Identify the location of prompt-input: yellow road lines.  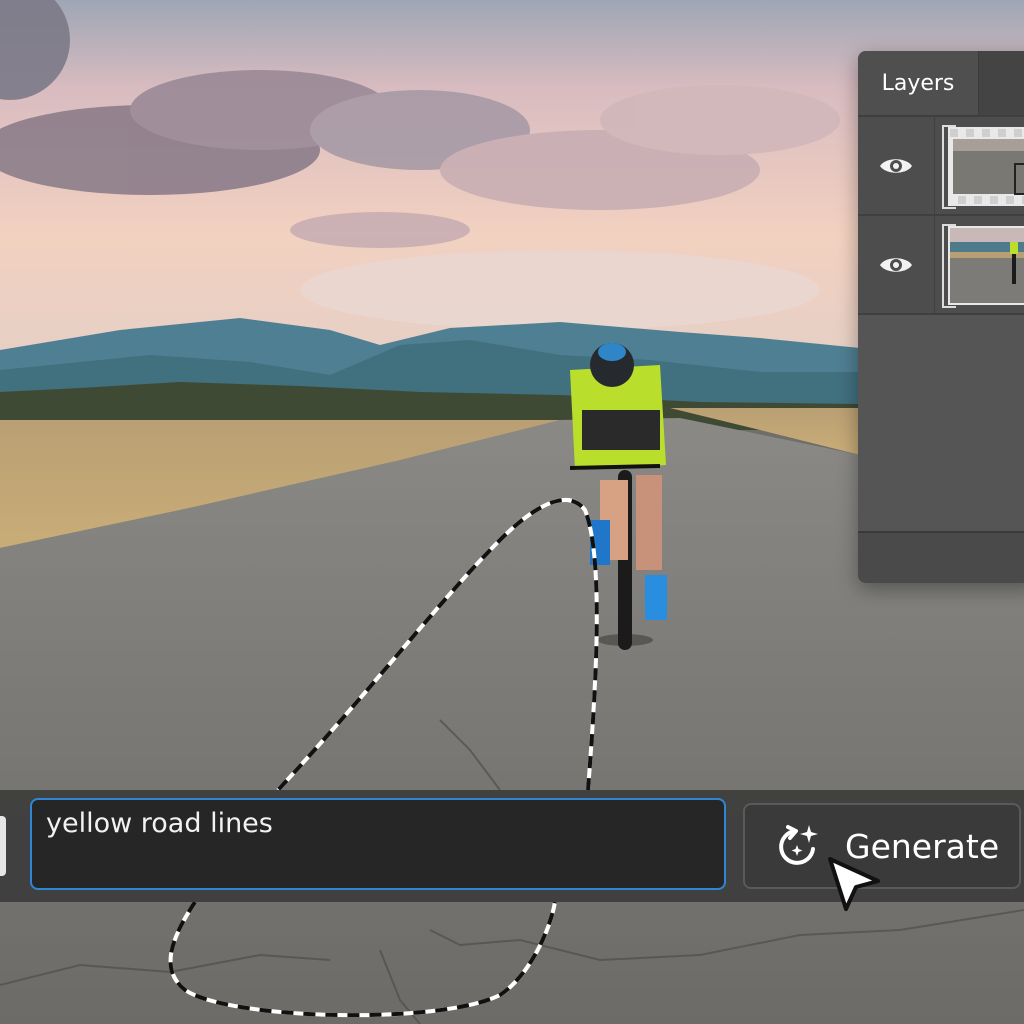
(378, 844).